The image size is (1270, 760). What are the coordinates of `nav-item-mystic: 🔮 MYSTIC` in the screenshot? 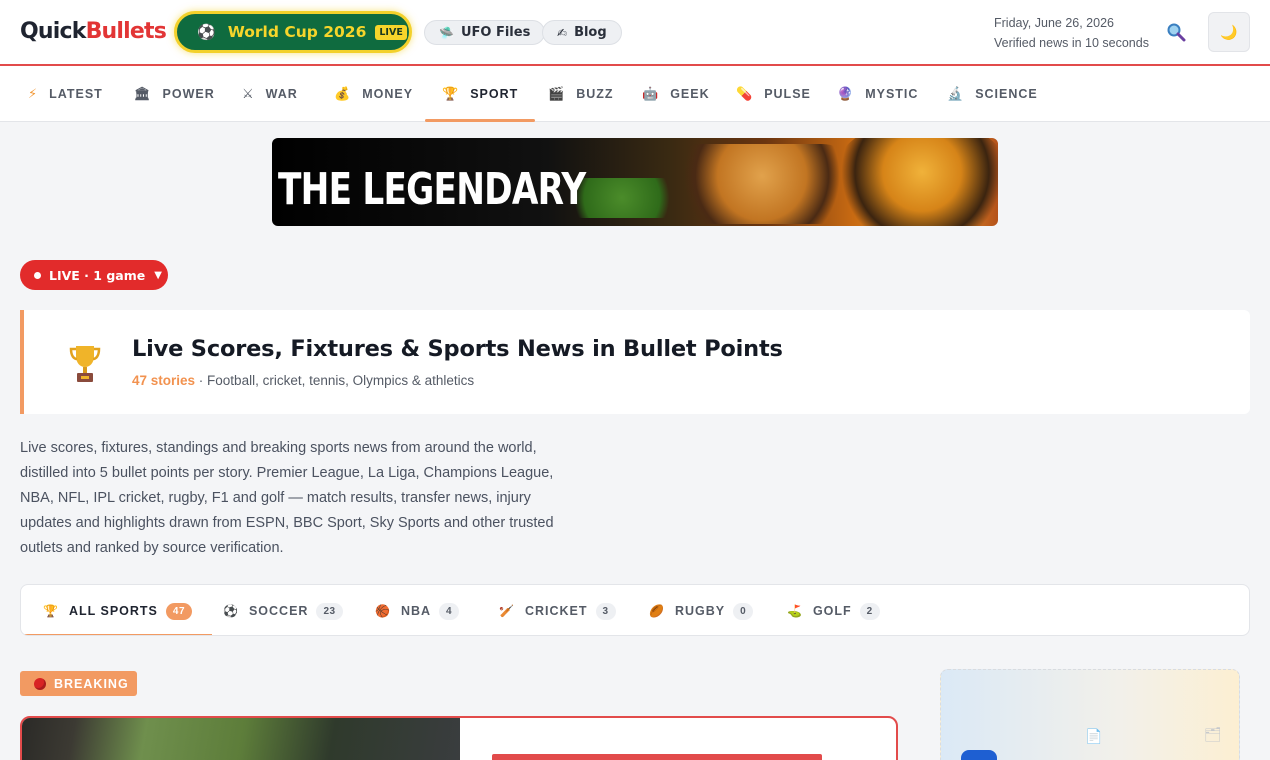 It's located at (877, 94).